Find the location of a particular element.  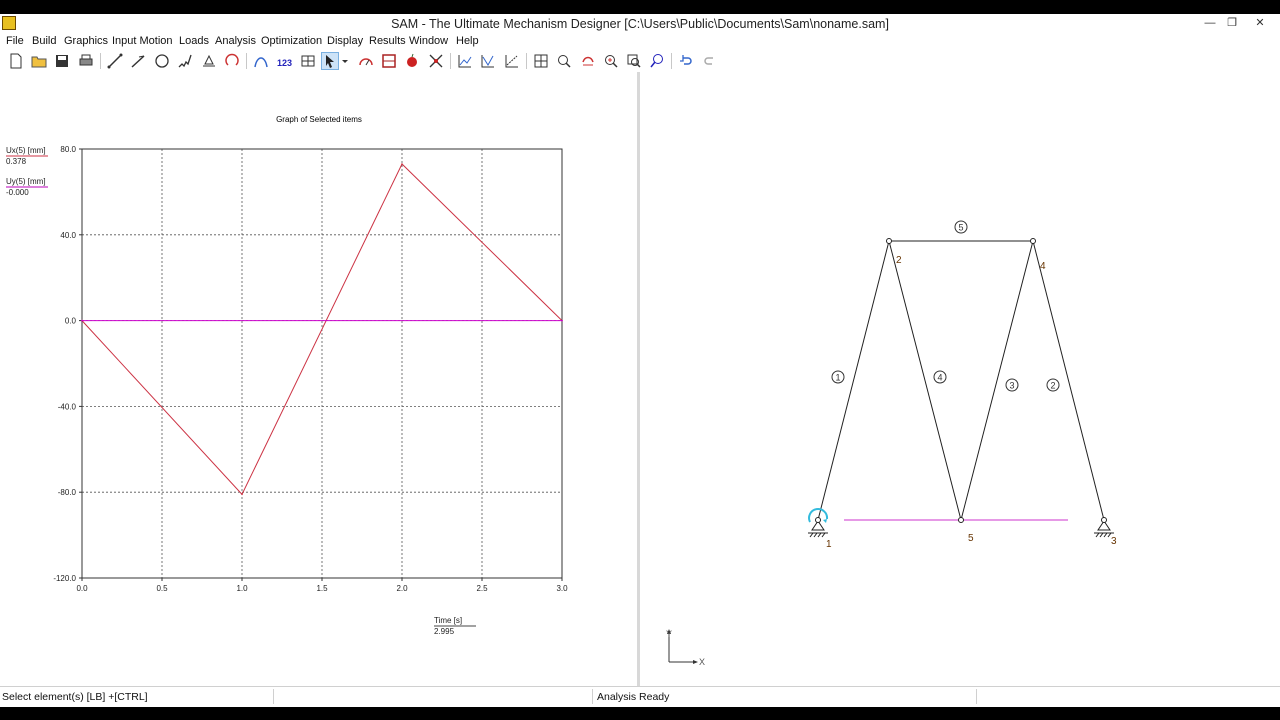

element-label-4: 4 is located at coordinates (940, 377).